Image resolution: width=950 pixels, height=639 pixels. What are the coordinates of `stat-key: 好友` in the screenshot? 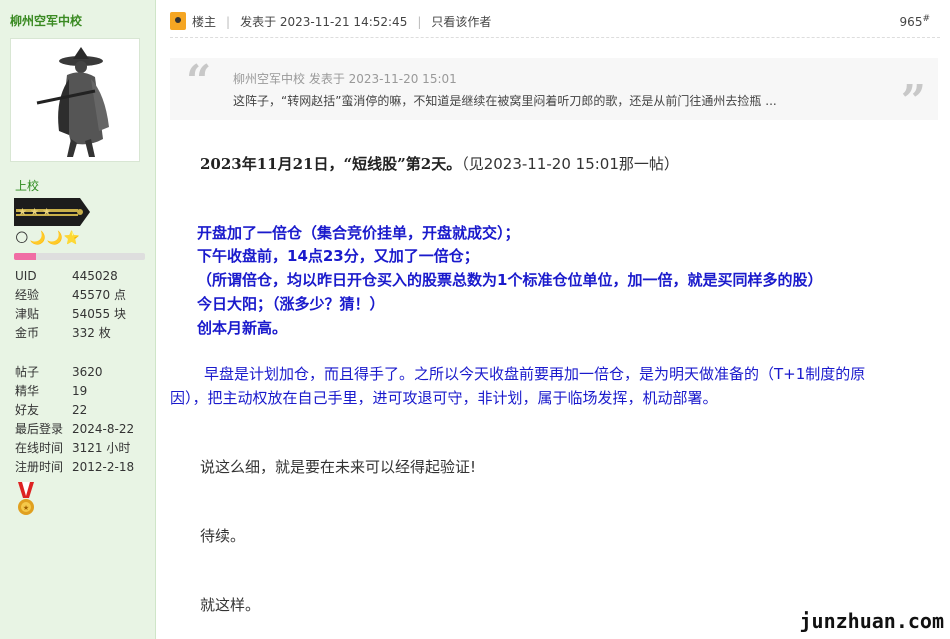 It's located at (27, 410).